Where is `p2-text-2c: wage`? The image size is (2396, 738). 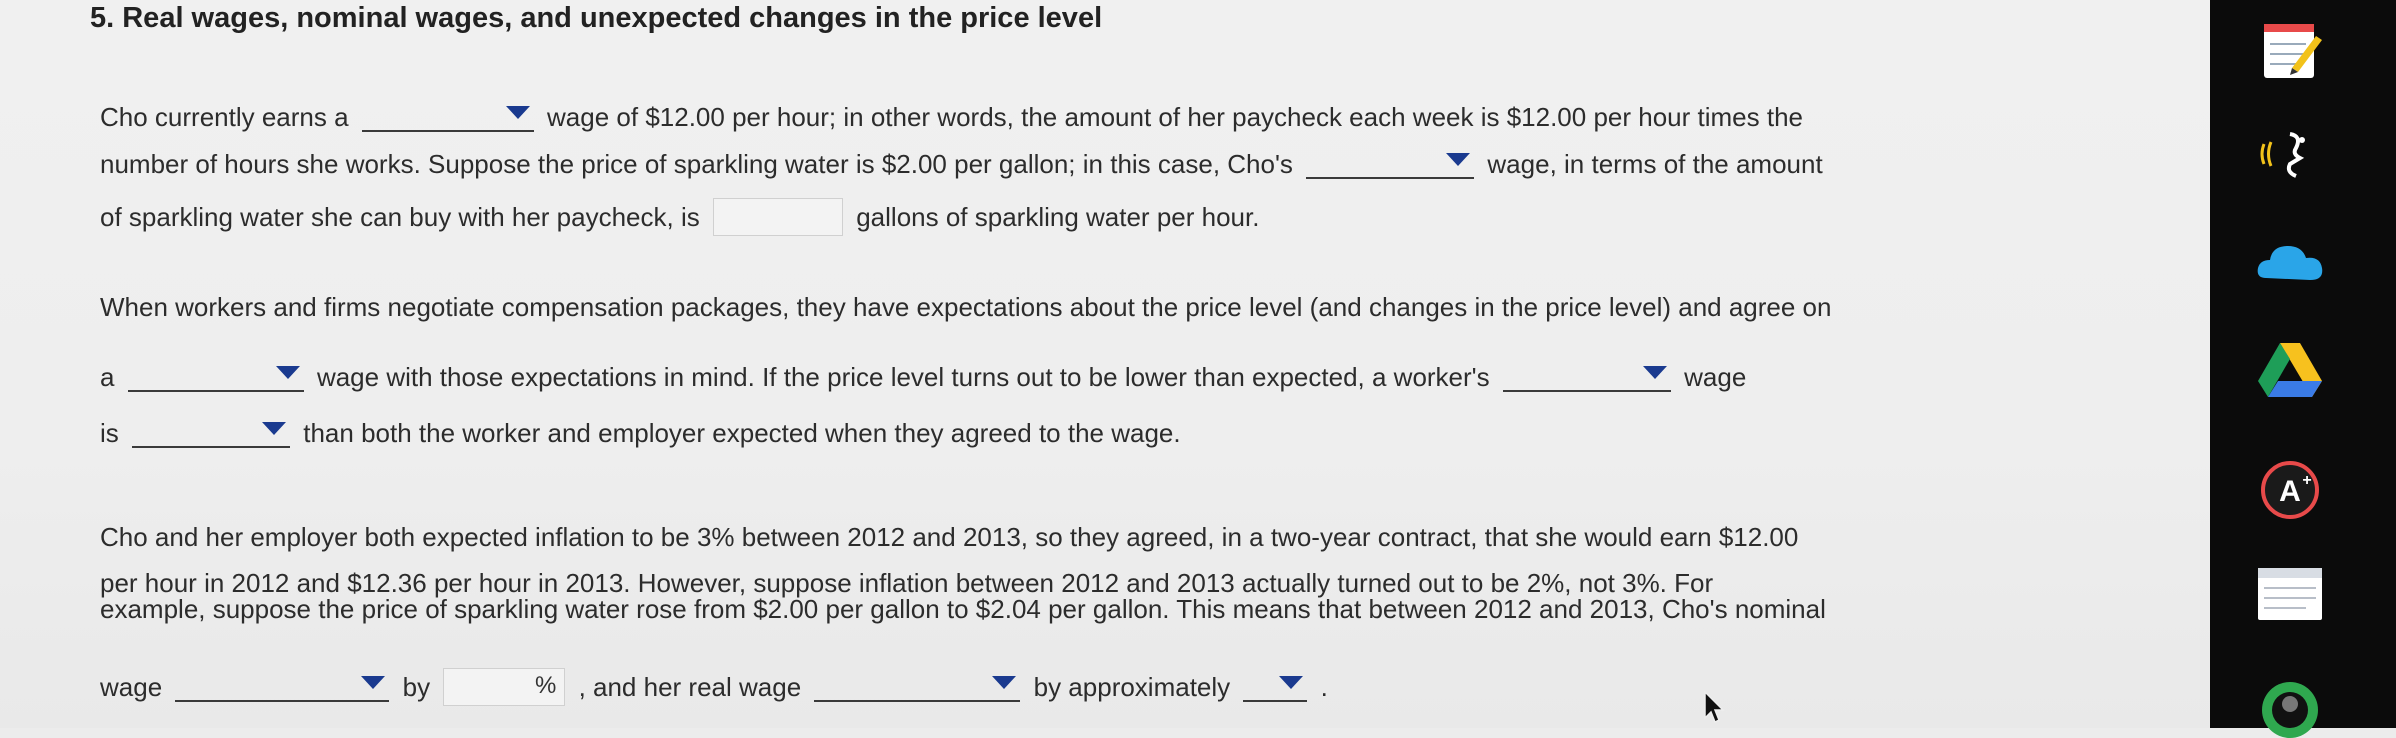
p2-text-2c: wage is located at coordinates (1715, 377).